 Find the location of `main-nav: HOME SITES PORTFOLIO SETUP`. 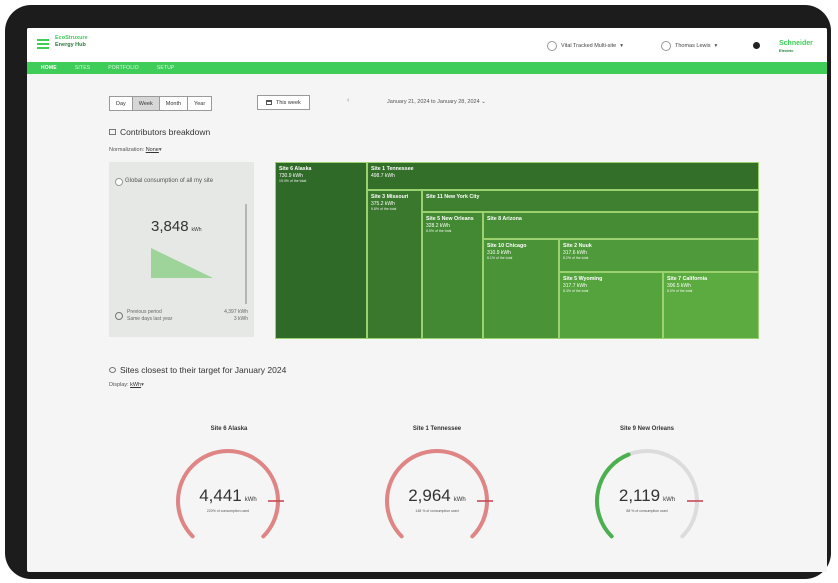

main-nav: HOME SITES PORTFOLIO SETUP is located at coordinates (427, 68).